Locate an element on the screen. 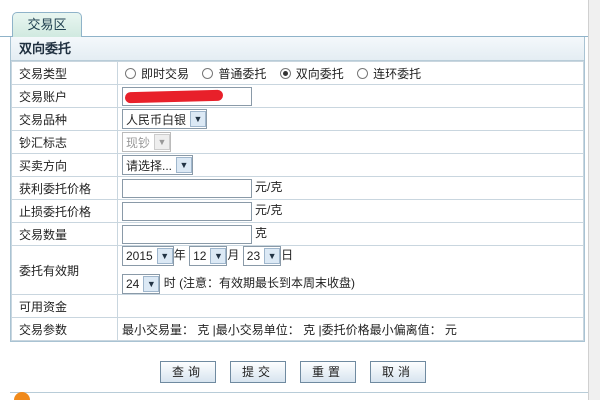 This screenshot has width=600, height=400. submit-button: 提交 is located at coordinates (258, 372).